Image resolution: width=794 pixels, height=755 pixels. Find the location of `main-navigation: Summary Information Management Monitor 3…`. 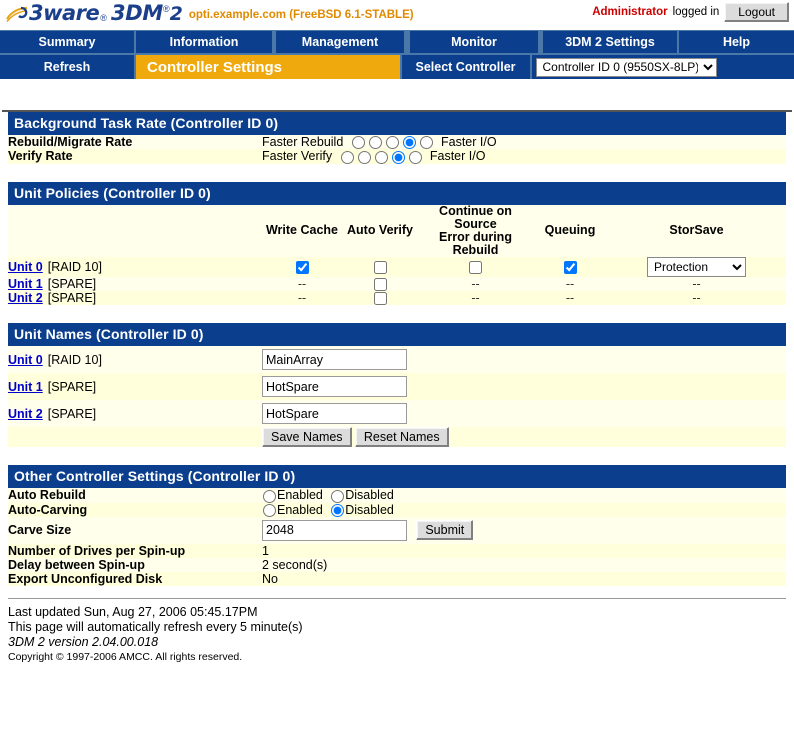

main-navigation: Summary Information Management Monitor 3… is located at coordinates (397, 54).